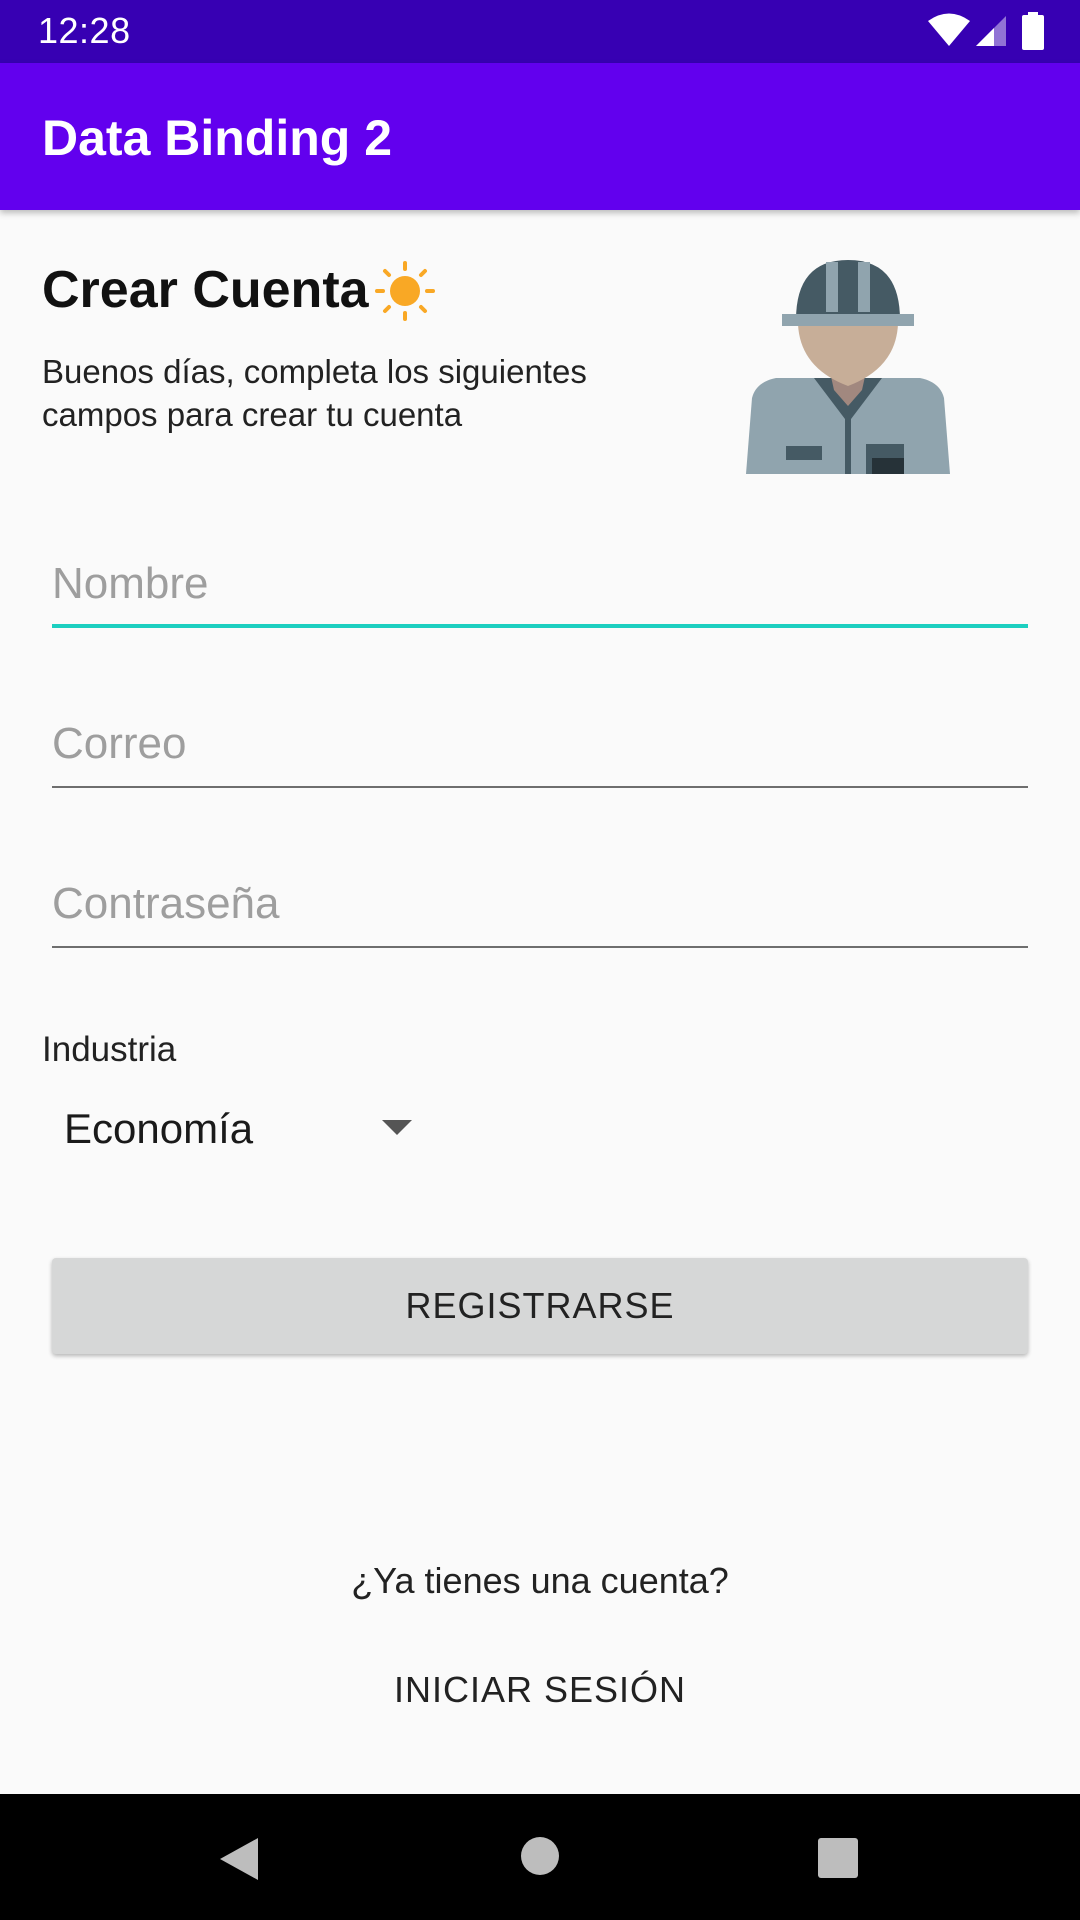  I want to click on have-account-text: ¿Ya tienes una cuenta?, so click(540, 1580).